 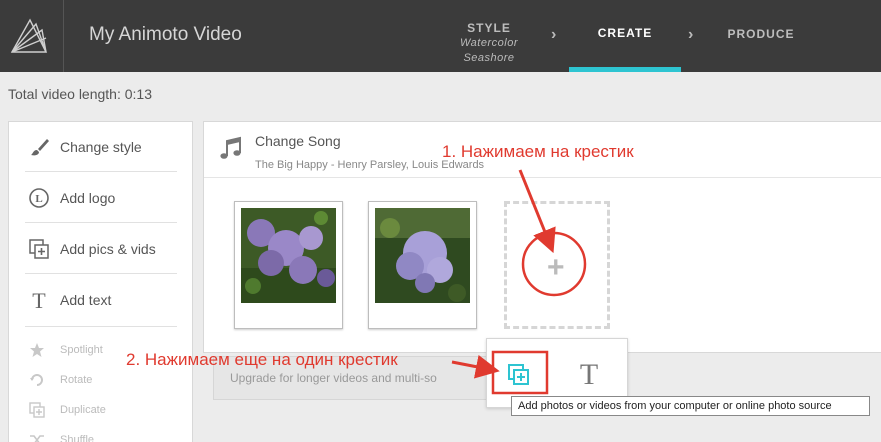 I want to click on upgrade-text: Upgrade for longer videos and multi-so, so click(x=333, y=378).